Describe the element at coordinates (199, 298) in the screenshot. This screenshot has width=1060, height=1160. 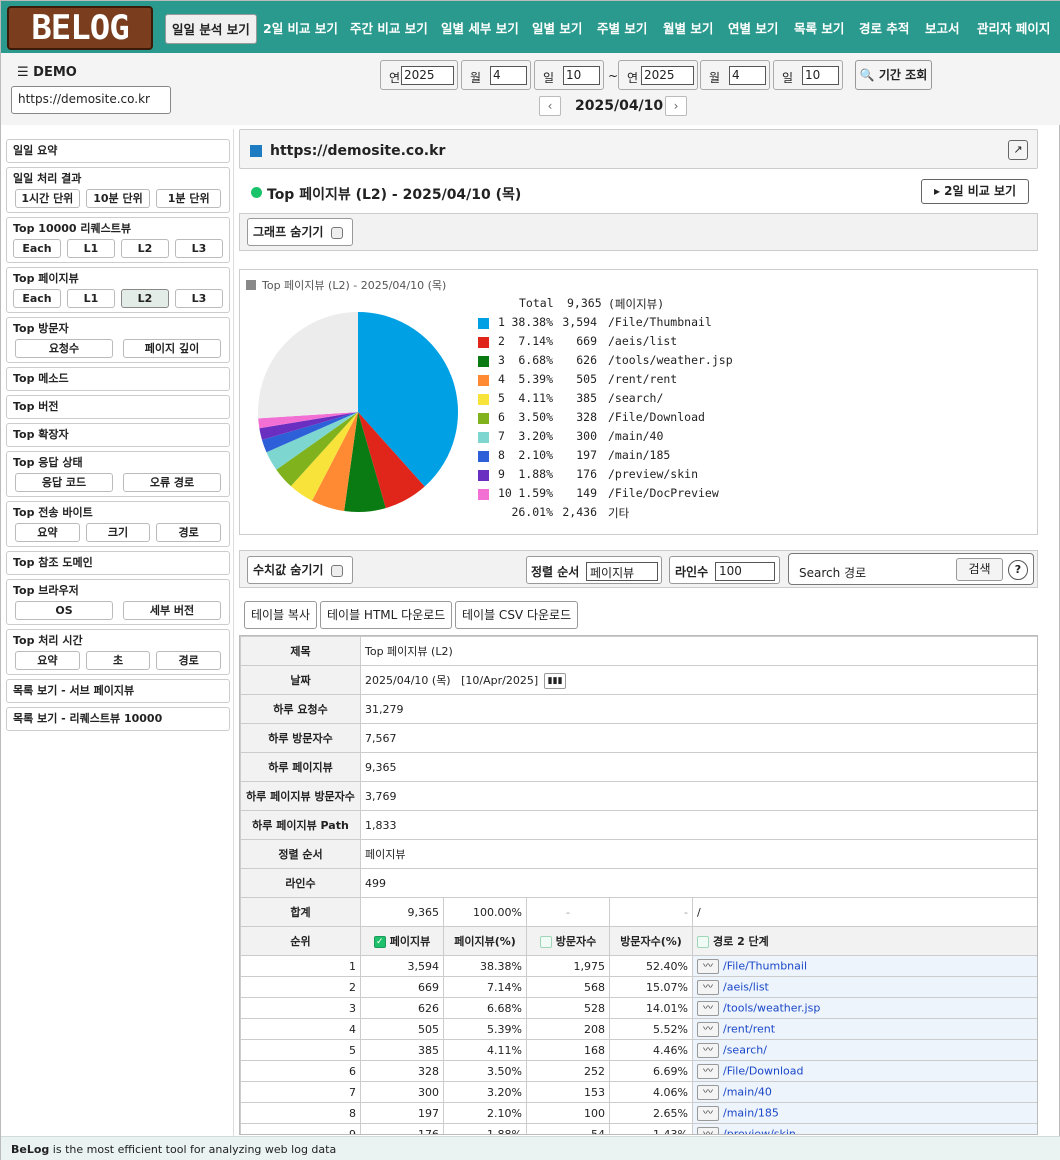
I see `pageview-l3-button: L3` at that location.